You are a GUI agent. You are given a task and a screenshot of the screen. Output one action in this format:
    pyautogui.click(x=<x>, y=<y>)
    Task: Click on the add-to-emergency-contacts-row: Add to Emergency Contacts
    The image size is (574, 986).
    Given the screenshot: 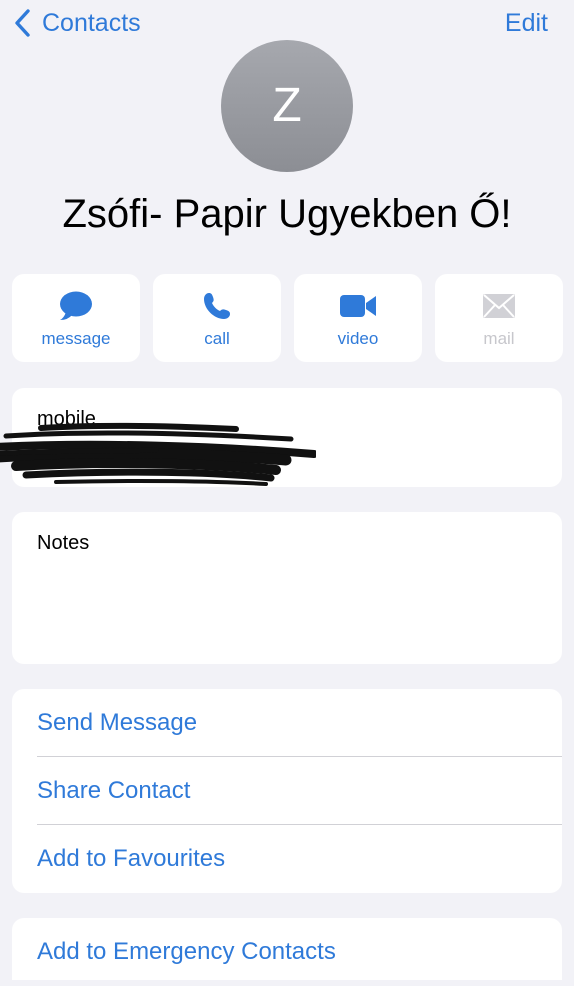 What is the action you would take?
    pyautogui.click(x=299, y=949)
    